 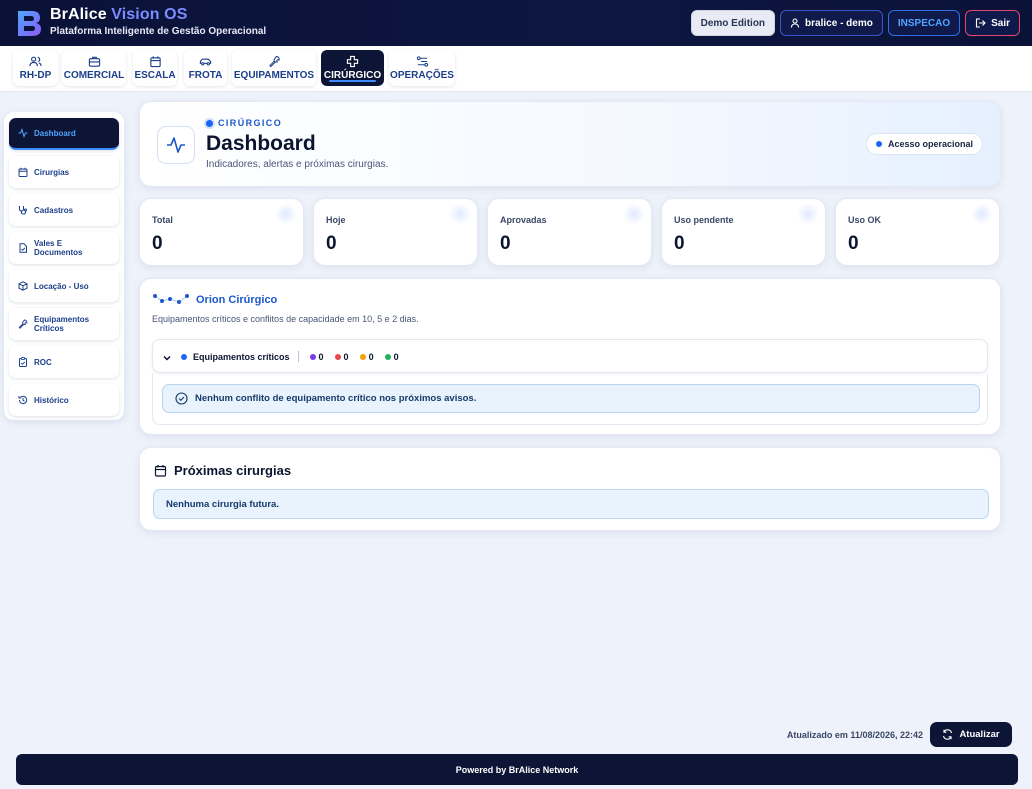 I want to click on history-icon, so click(x=23, y=400).